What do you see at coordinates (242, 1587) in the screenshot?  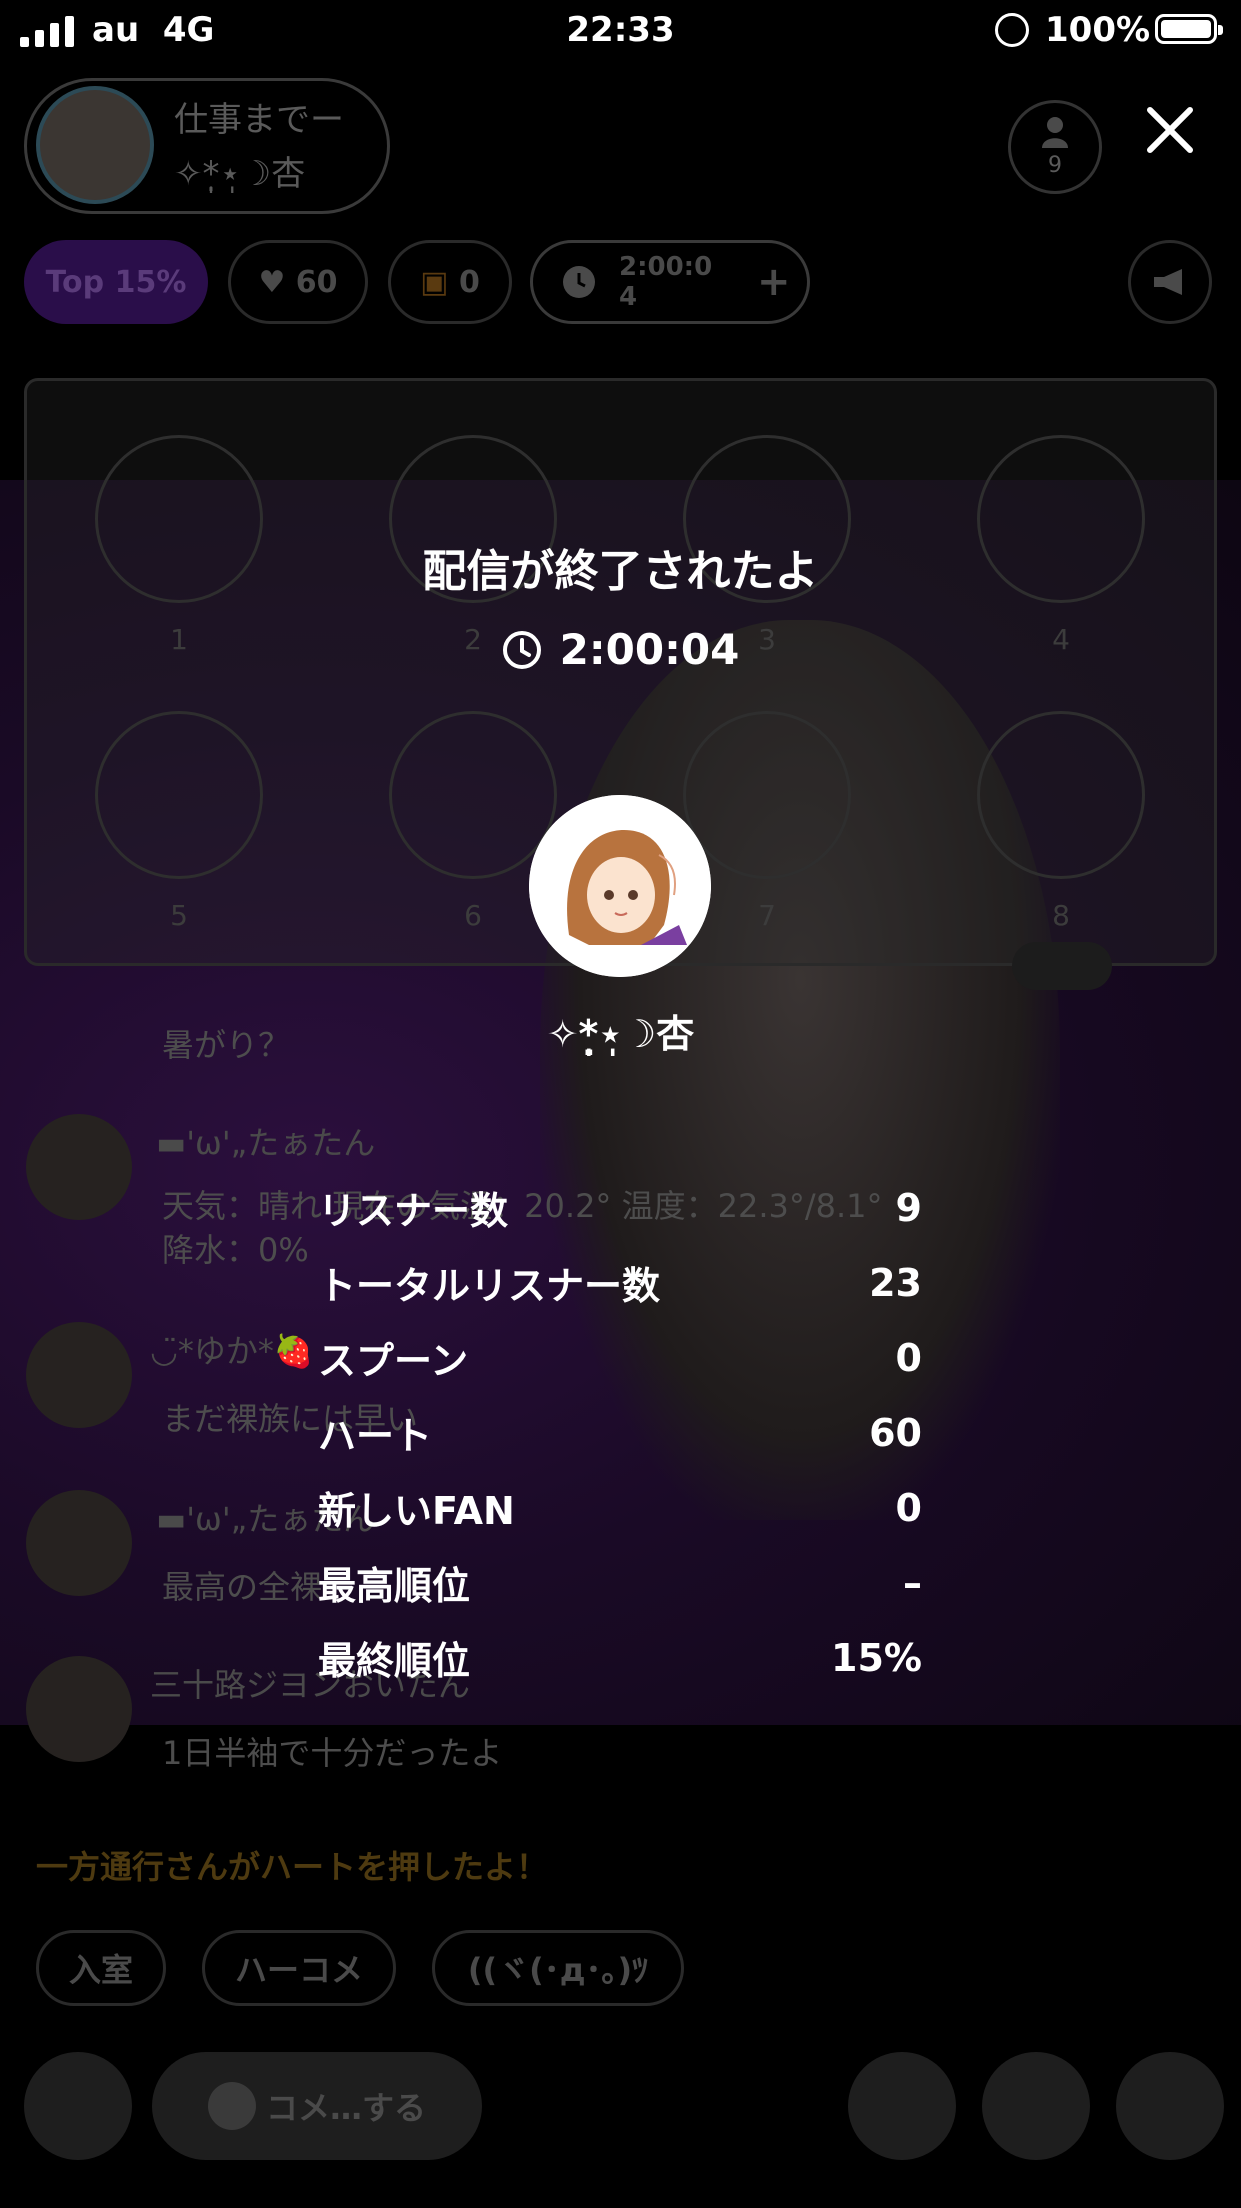 I see `chat-message: 最高の全裸` at bounding box center [242, 1587].